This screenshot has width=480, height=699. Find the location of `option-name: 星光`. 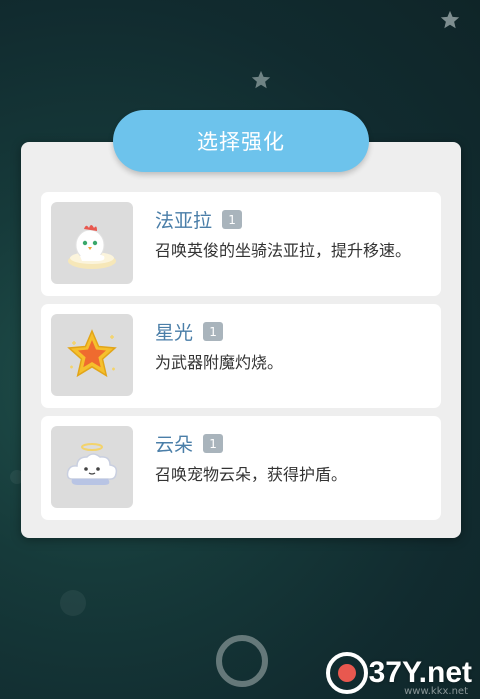

option-name: 星光 is located at coordinates (174, 333).